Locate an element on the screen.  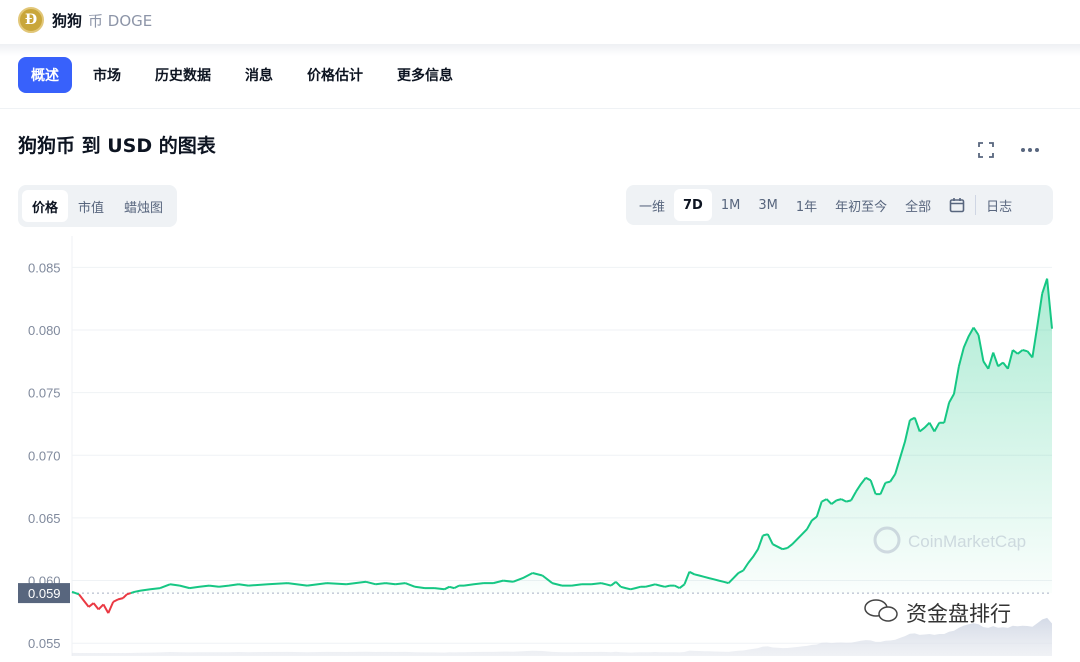
coin-name: 狗狗 is located at coordinates (67, 20).